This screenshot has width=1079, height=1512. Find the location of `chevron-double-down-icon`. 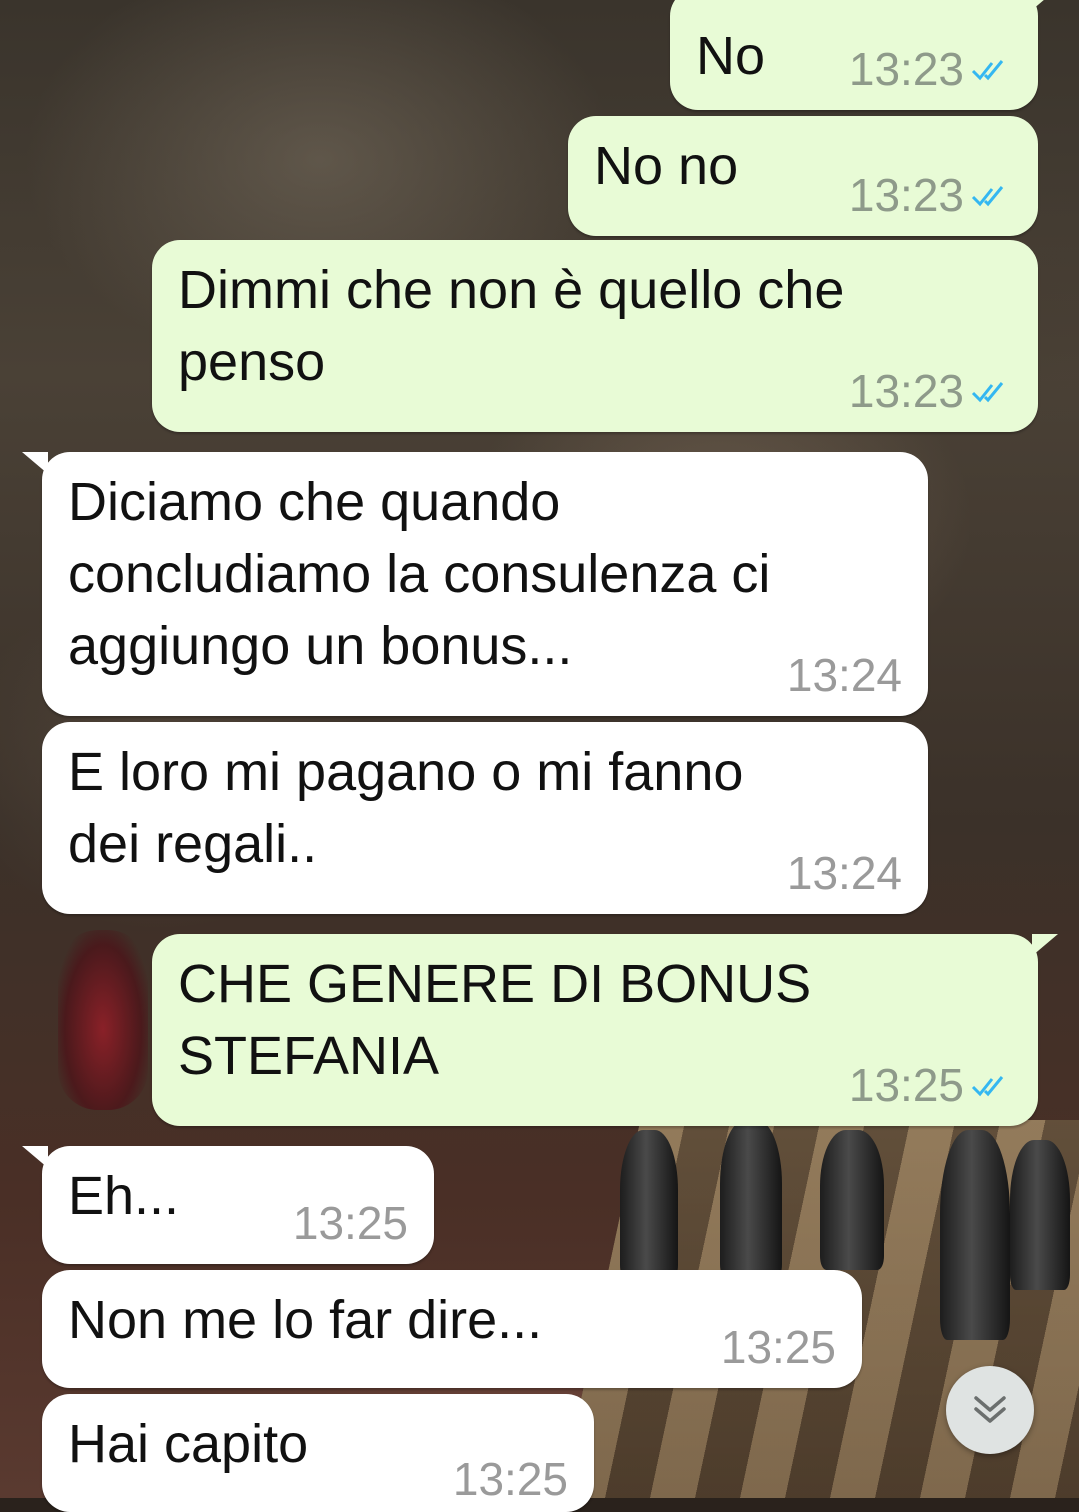

chevron-double-down-icon is located at coordinates (990, 1409).